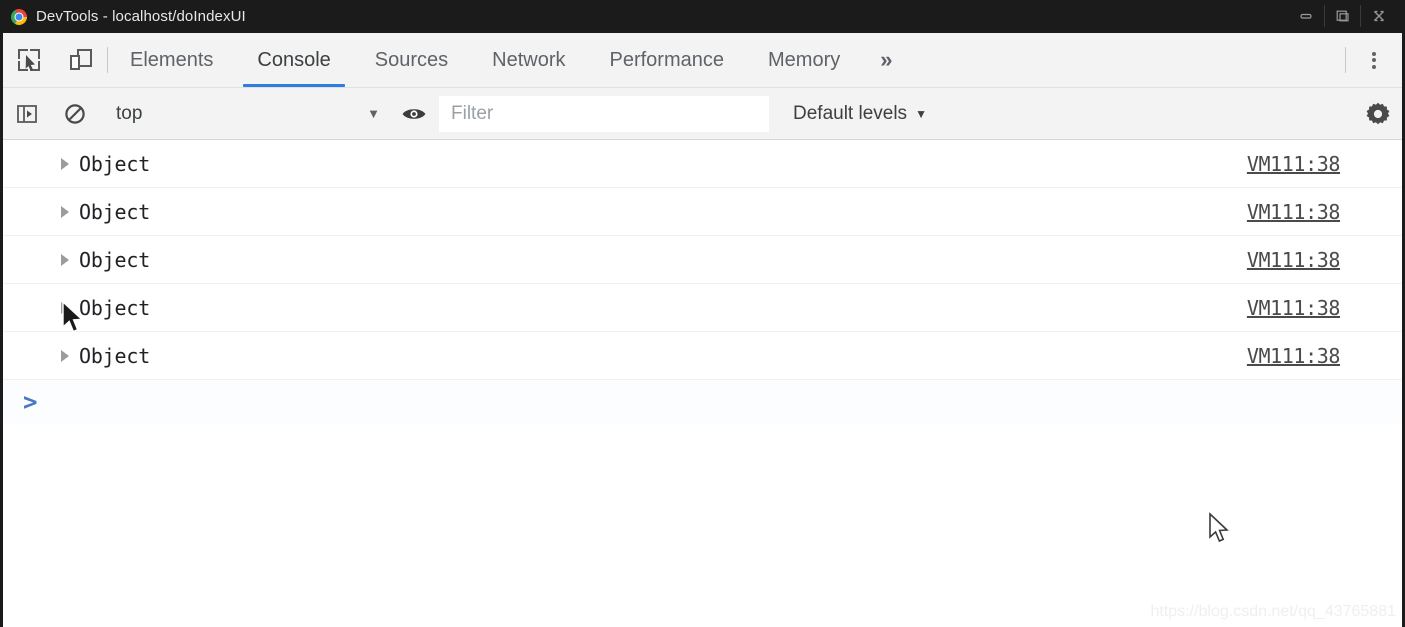 This screenshot has height=627, width=1405. Describe the element at coordinates (702, 402) in the screenshot. I see `console-prompt-row: >` at that location.